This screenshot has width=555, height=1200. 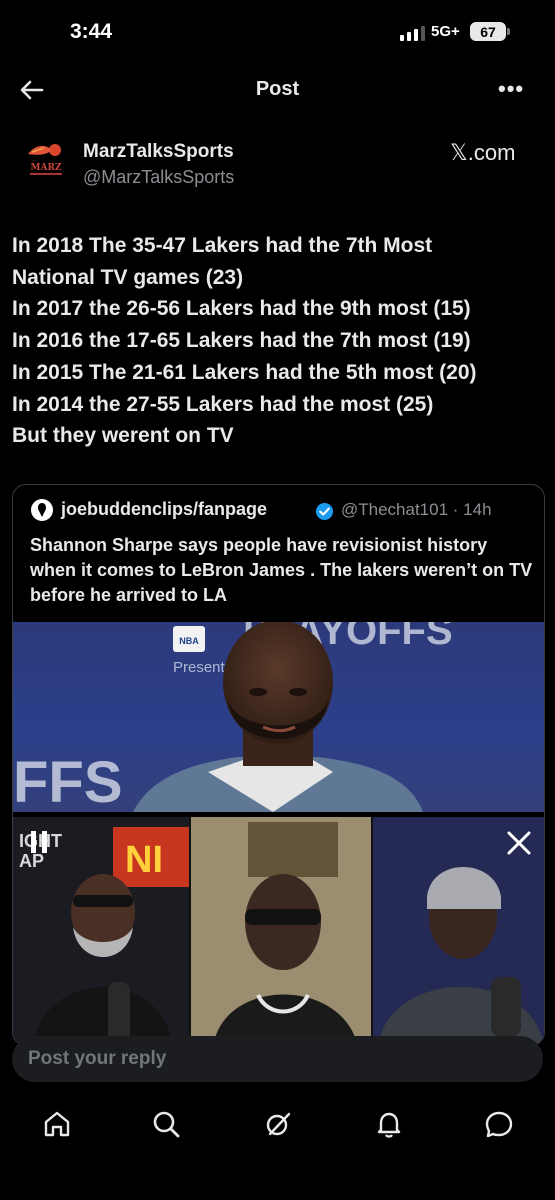 What do you see at coordinates (91, 31) in the screenshot?
I see `status-time: 3:44` at bounding box center [91, 31].